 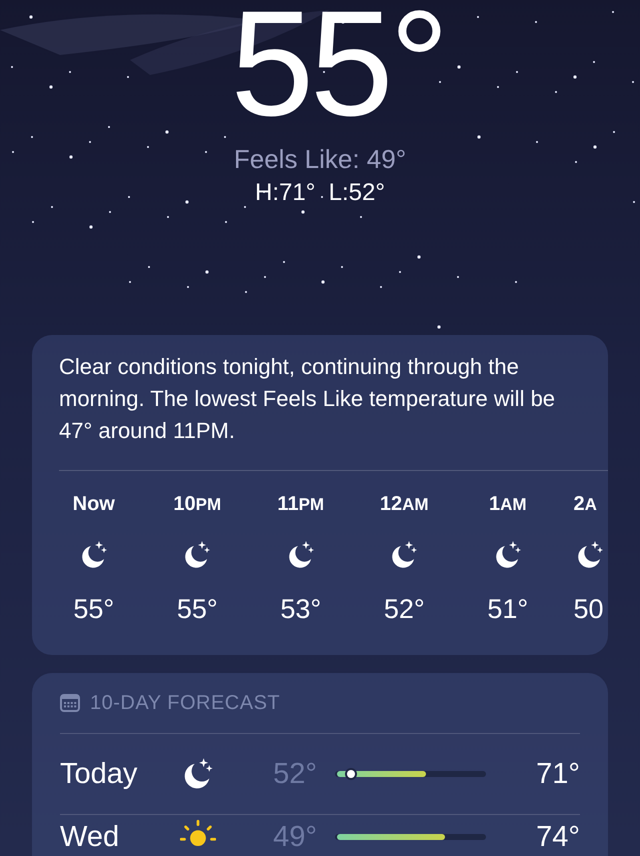 What do you see at coordinates (404, 609) in the screenshot?
I see `hour-temperature: 52°` at bounding box center [404, 609].